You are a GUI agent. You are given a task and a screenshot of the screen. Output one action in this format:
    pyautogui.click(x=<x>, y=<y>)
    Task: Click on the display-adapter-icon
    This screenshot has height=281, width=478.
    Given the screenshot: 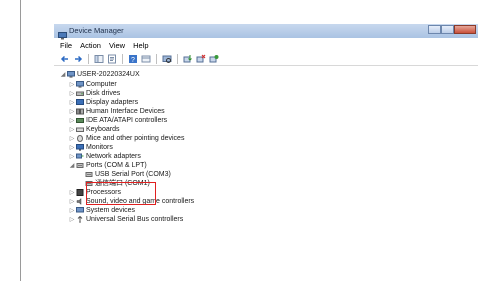 What is the action you would take?
    pyautogui.click(x=80, y=102)
    